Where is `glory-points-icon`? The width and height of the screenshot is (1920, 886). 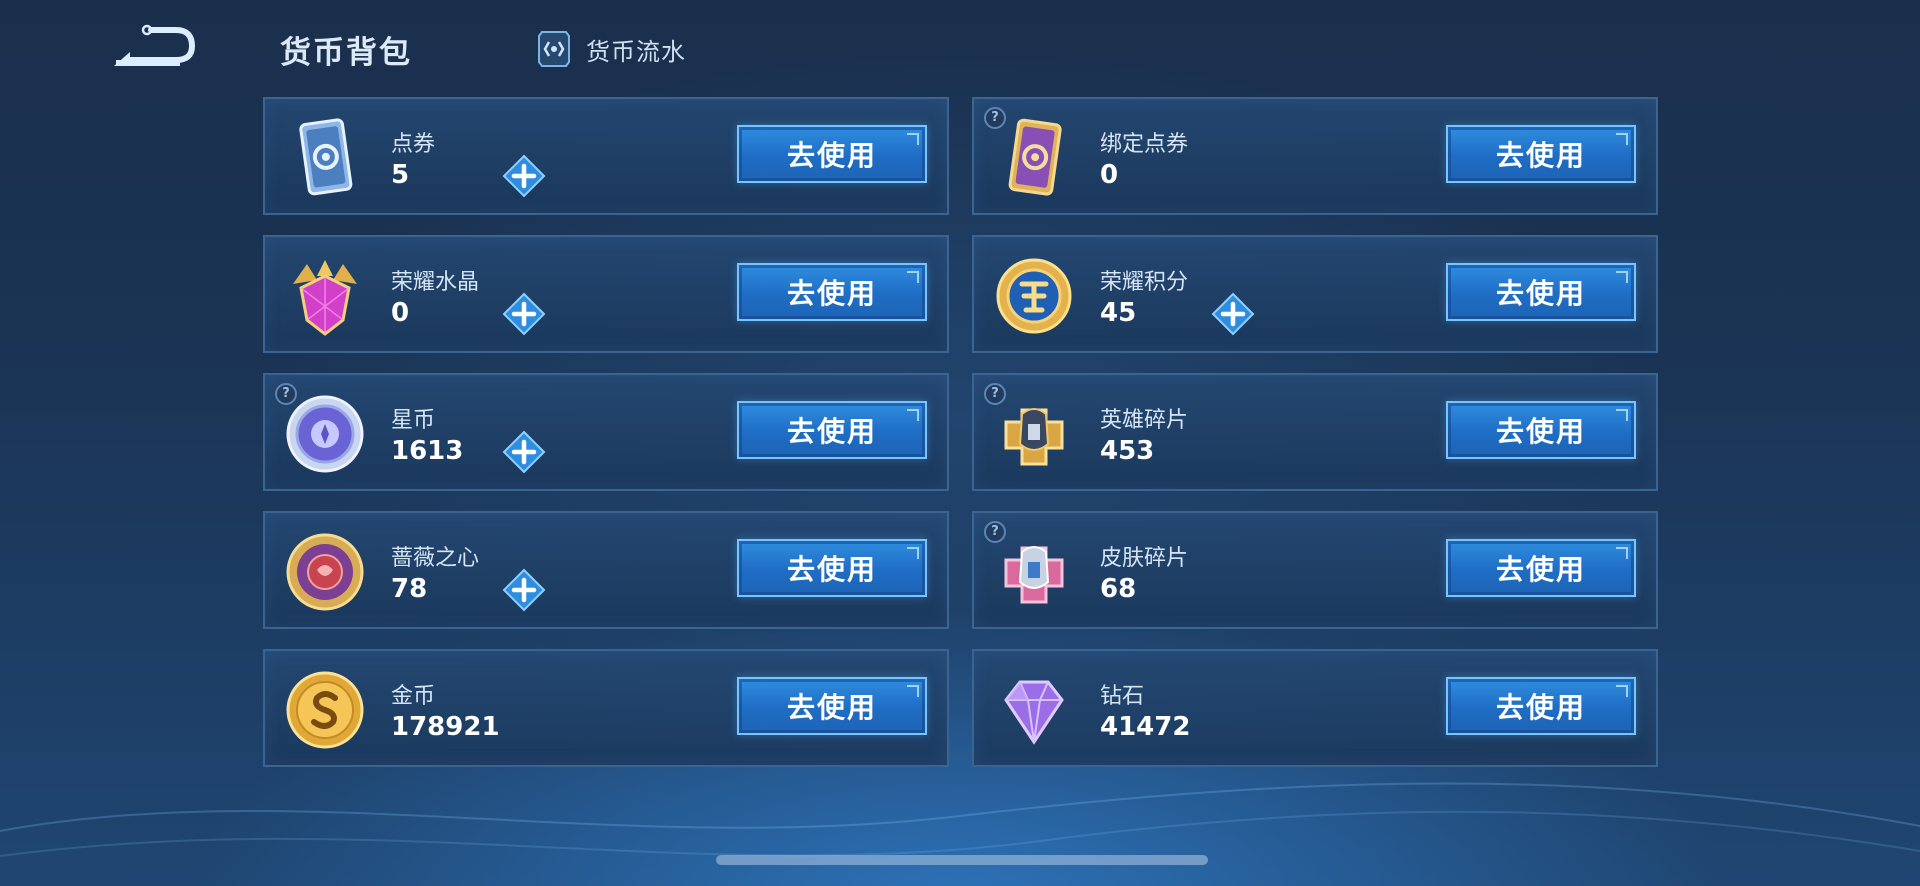
glory-points-icon is located at coordinates (1034, 296).